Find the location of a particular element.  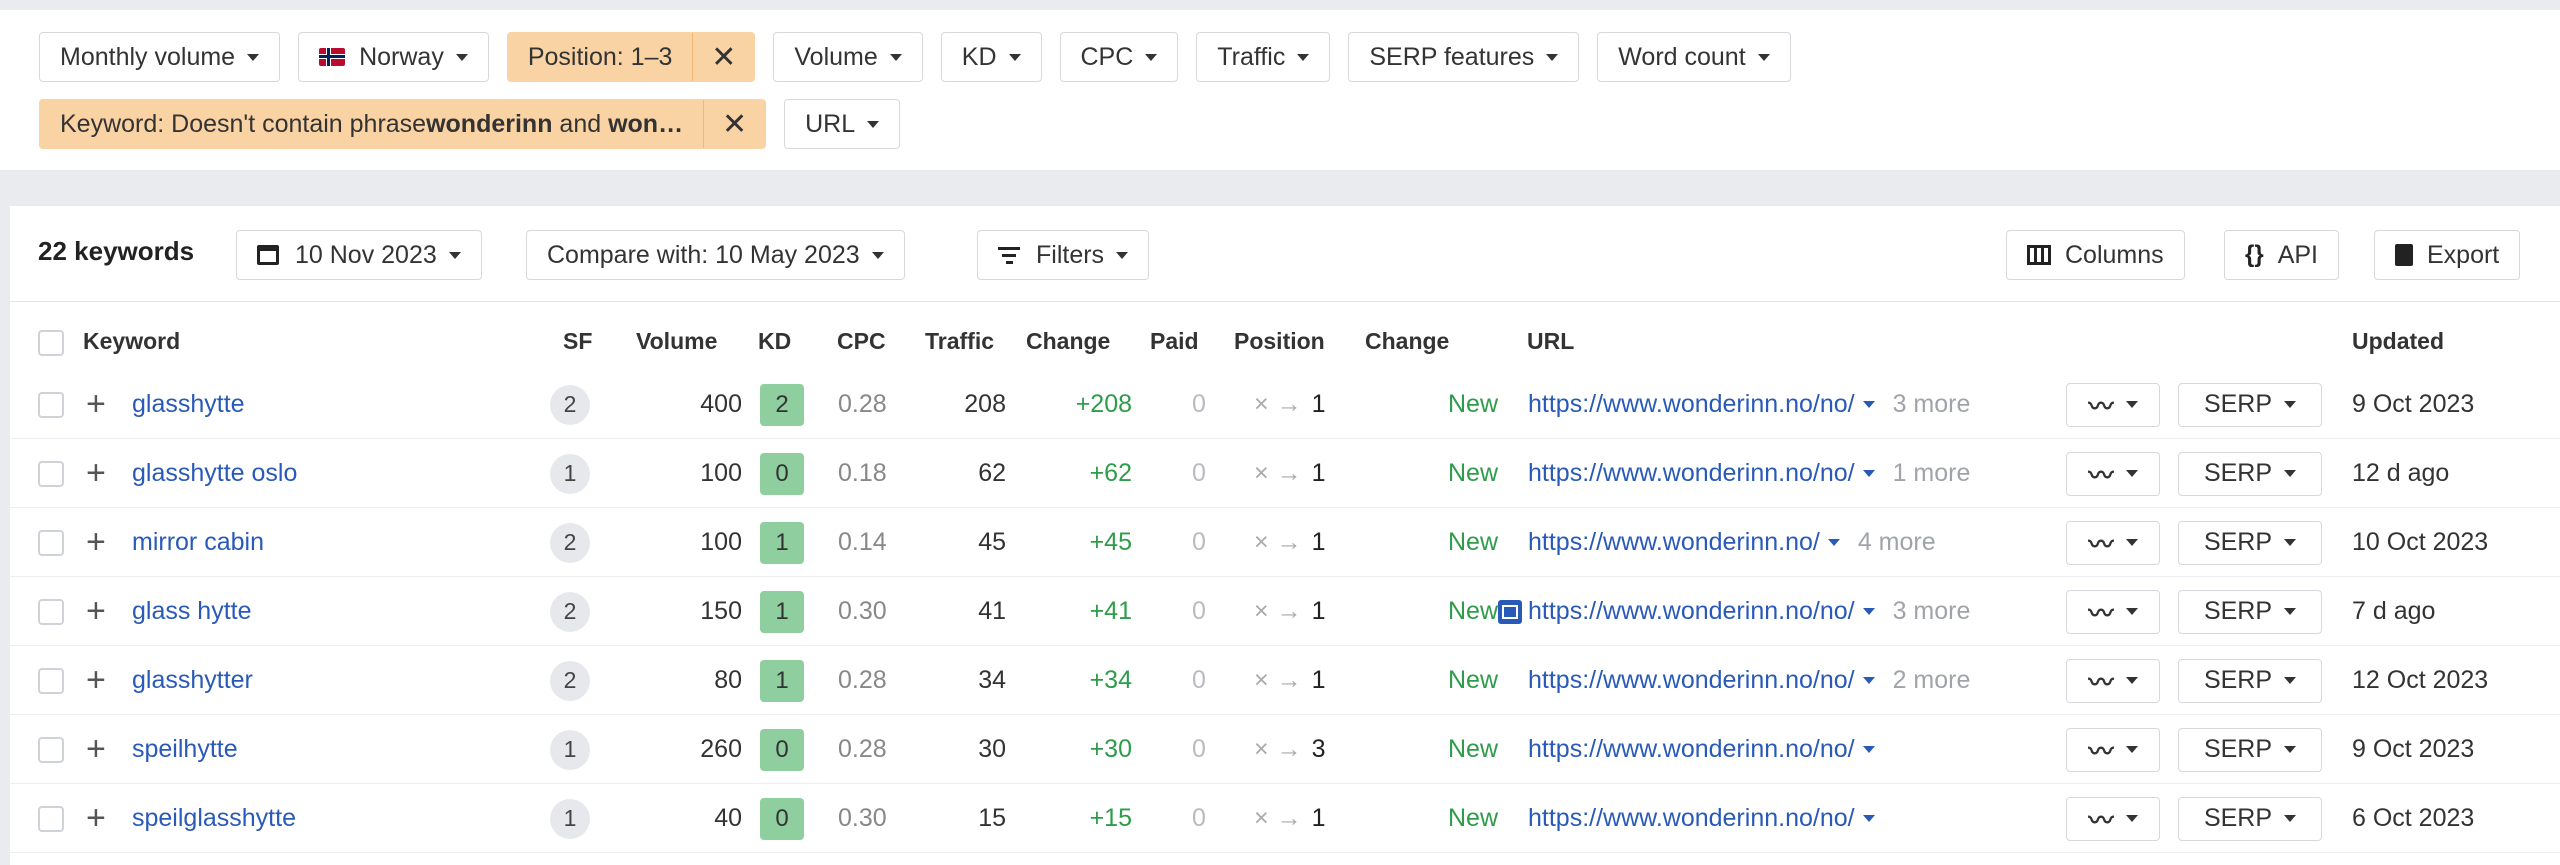

col-cpc: CPC is located at coordinates (861, 341).